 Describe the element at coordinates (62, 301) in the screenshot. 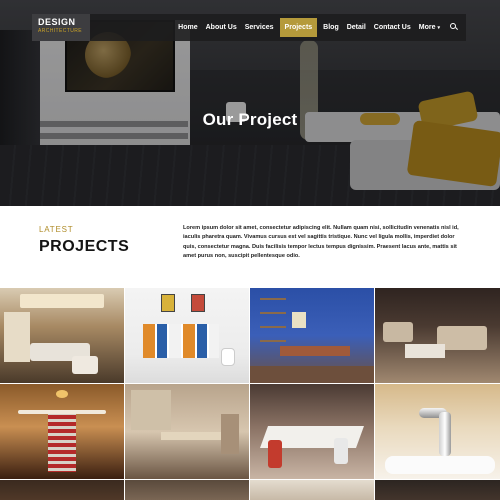

I see `ceiling-light` at that location.